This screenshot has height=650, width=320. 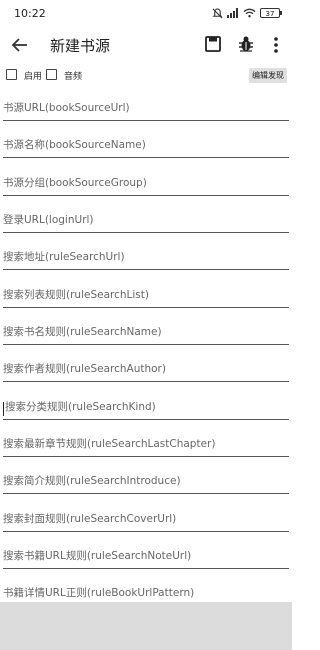 I want to click on battery-icon: 37, so click(x=271, y=13).